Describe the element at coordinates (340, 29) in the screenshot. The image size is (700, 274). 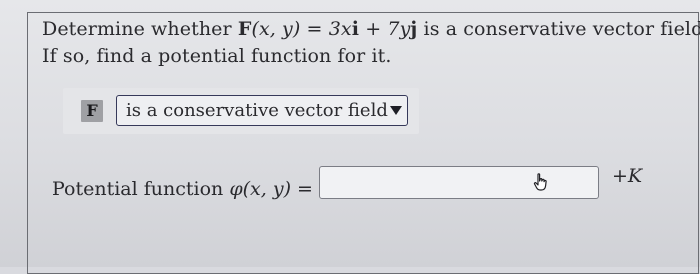
I see `term1-coef: 3x` at that location.